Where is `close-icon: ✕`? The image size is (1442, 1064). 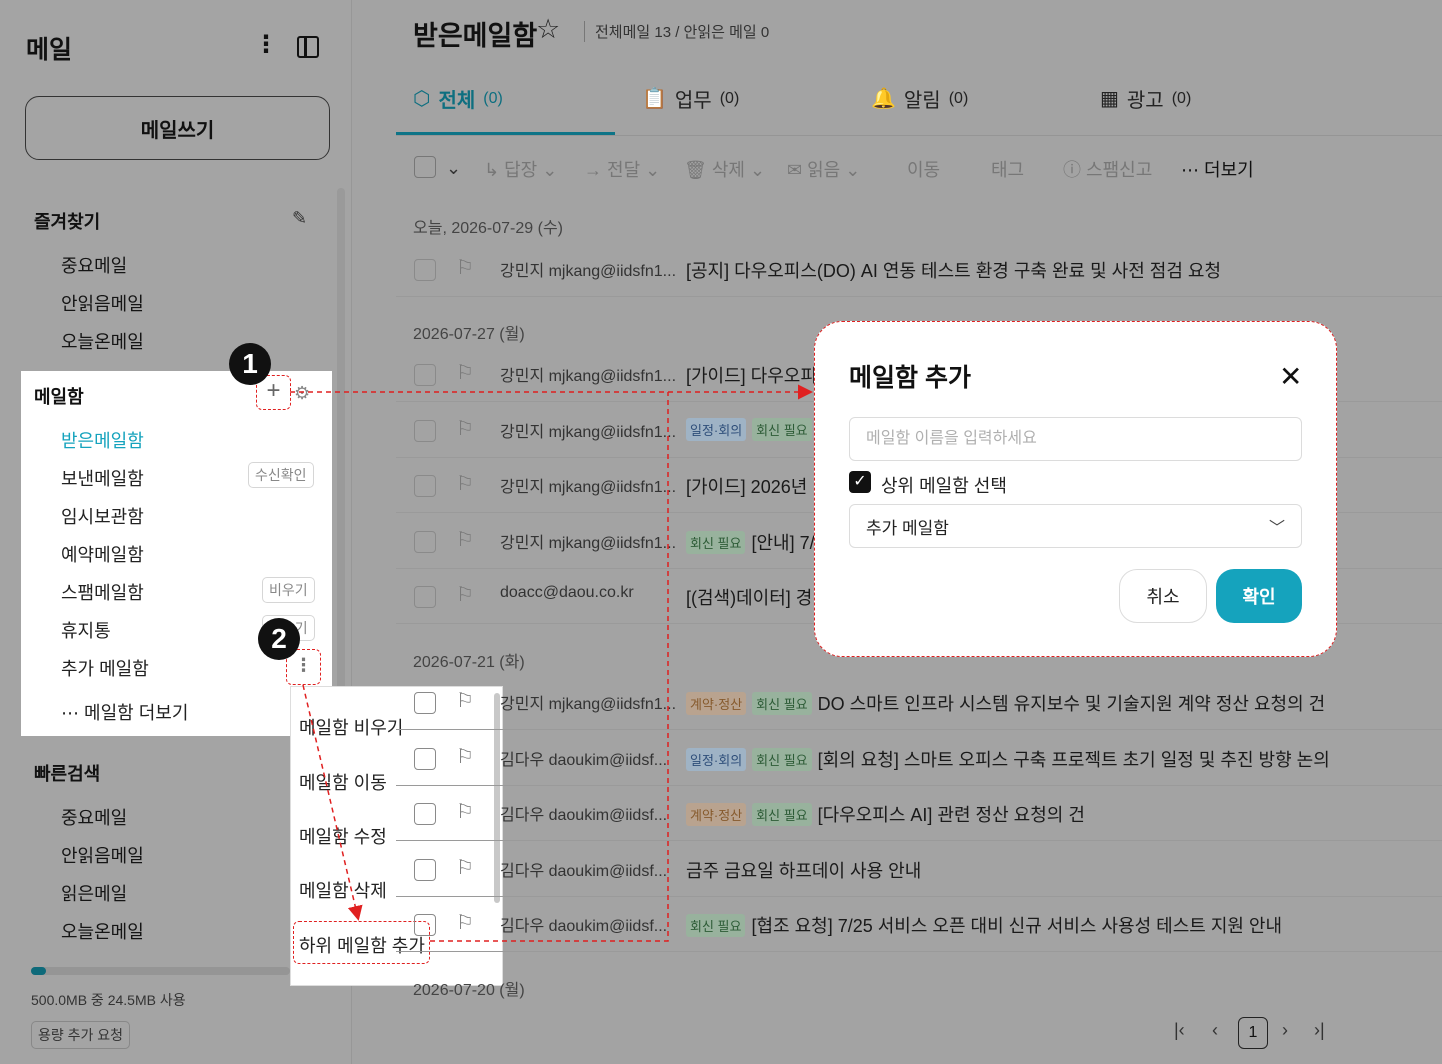 close-icon: ✕ is located at coordinates (1290, 376).